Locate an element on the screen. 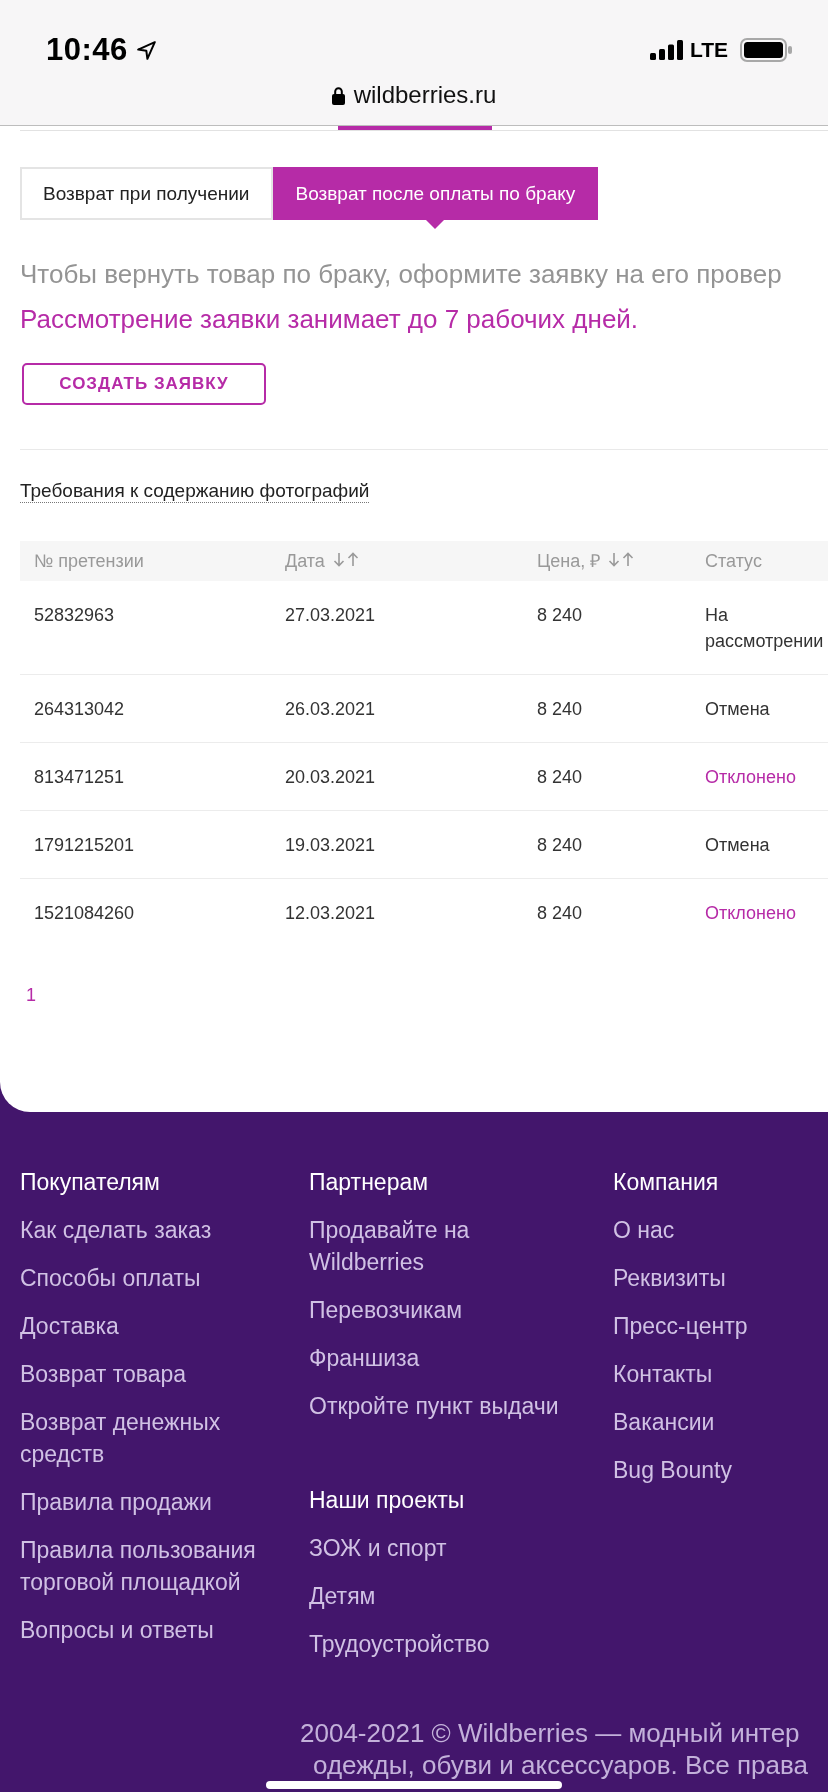  page-url: wildberries.ru is located at coordinates (425, 95).